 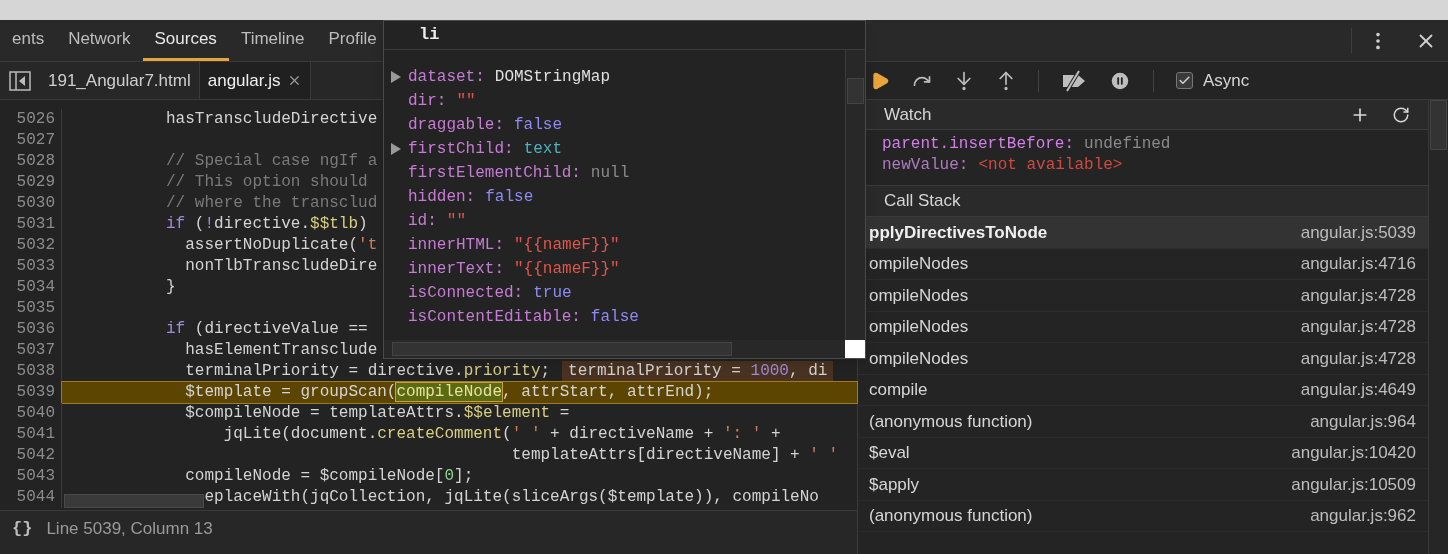 I want to click on line-number: 5033, so click(x=31, y=266).